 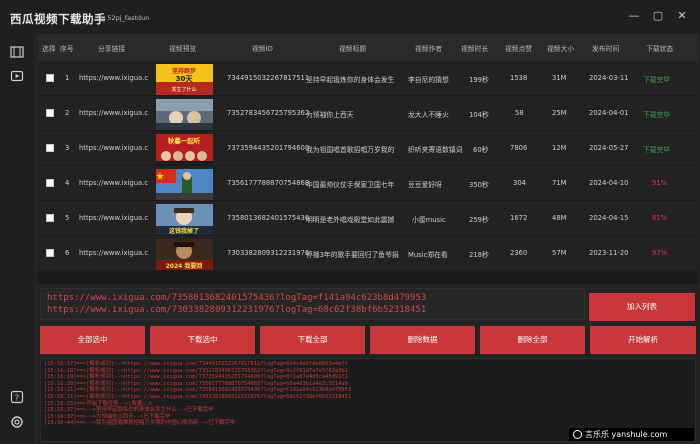 I want to click on row-num: 5, so click(x=67, y=218).